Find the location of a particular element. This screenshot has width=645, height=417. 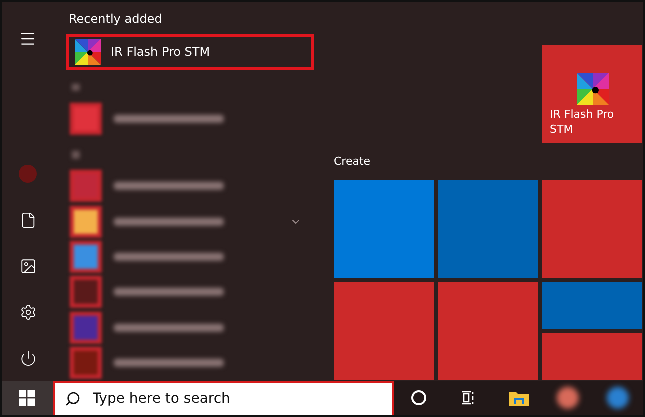

start-button is located at coordinates (27, 398).